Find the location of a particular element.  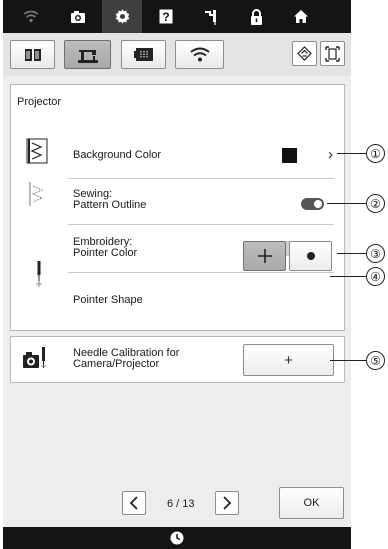

settings-tab-row is located at coordinates (177, 54).